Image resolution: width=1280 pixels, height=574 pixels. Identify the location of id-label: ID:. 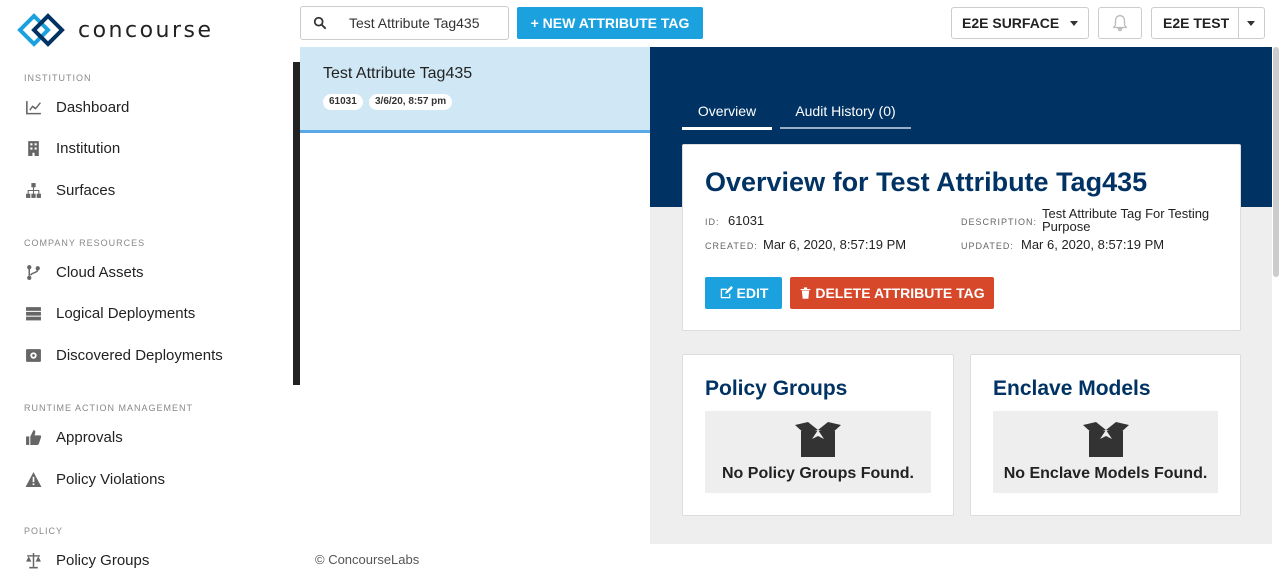
(712, 222).